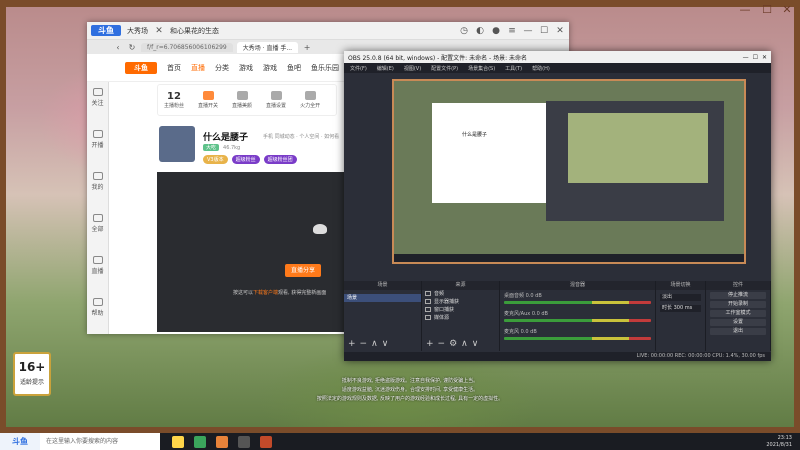  I want to click on nav-fishbar: 鱼吧, so click(294, 68).